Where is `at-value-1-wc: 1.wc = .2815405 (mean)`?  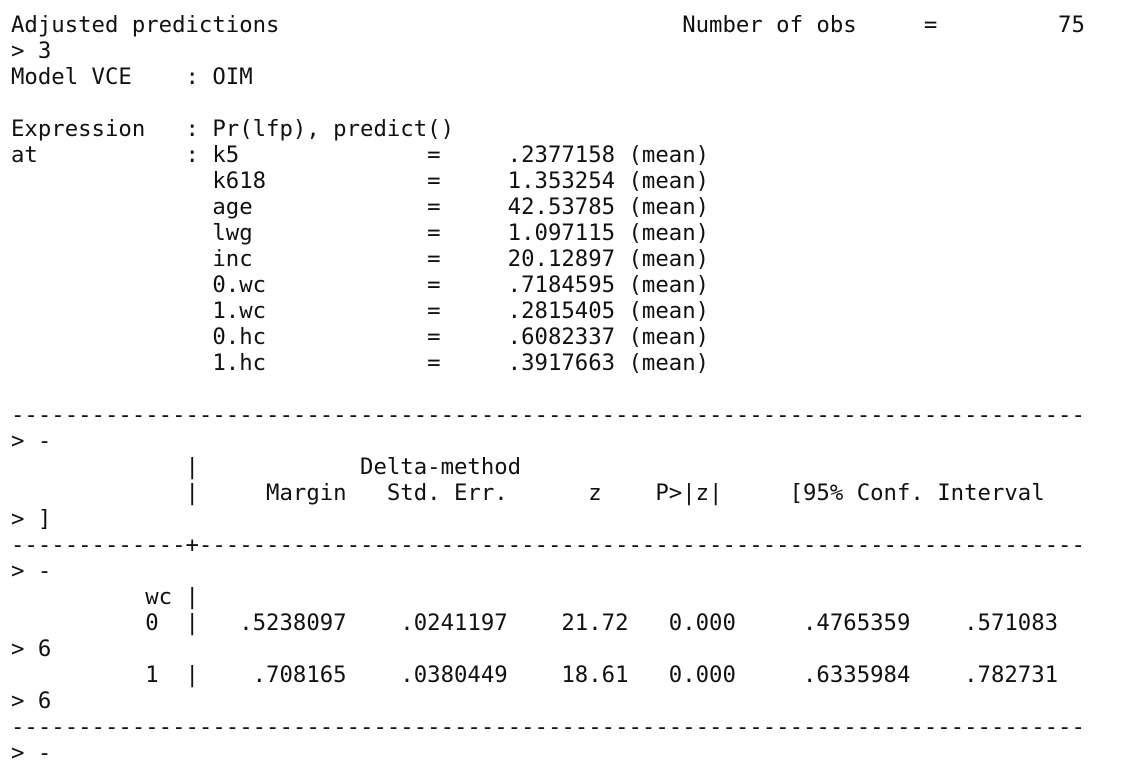 at-value-1-wc: 1.wc = .2815405 (mean) is located at coordinates (360, 311).